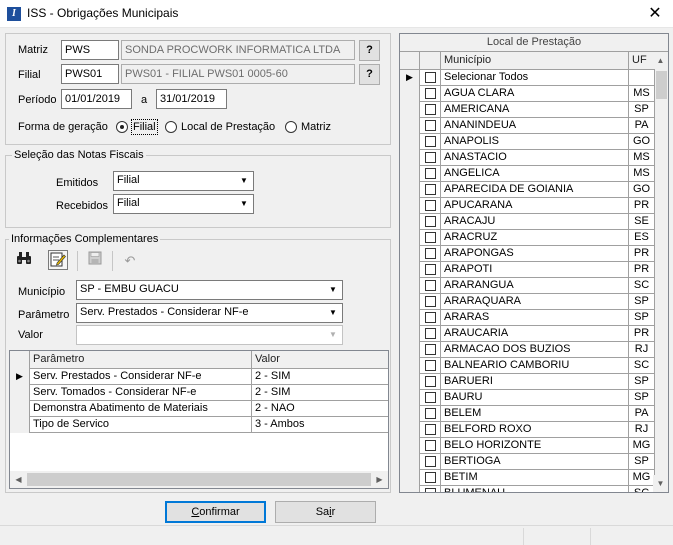 This screenshot has height=545, width=673. I want to click on cell-municipio: ARAPONGAS, so click(535, 254).